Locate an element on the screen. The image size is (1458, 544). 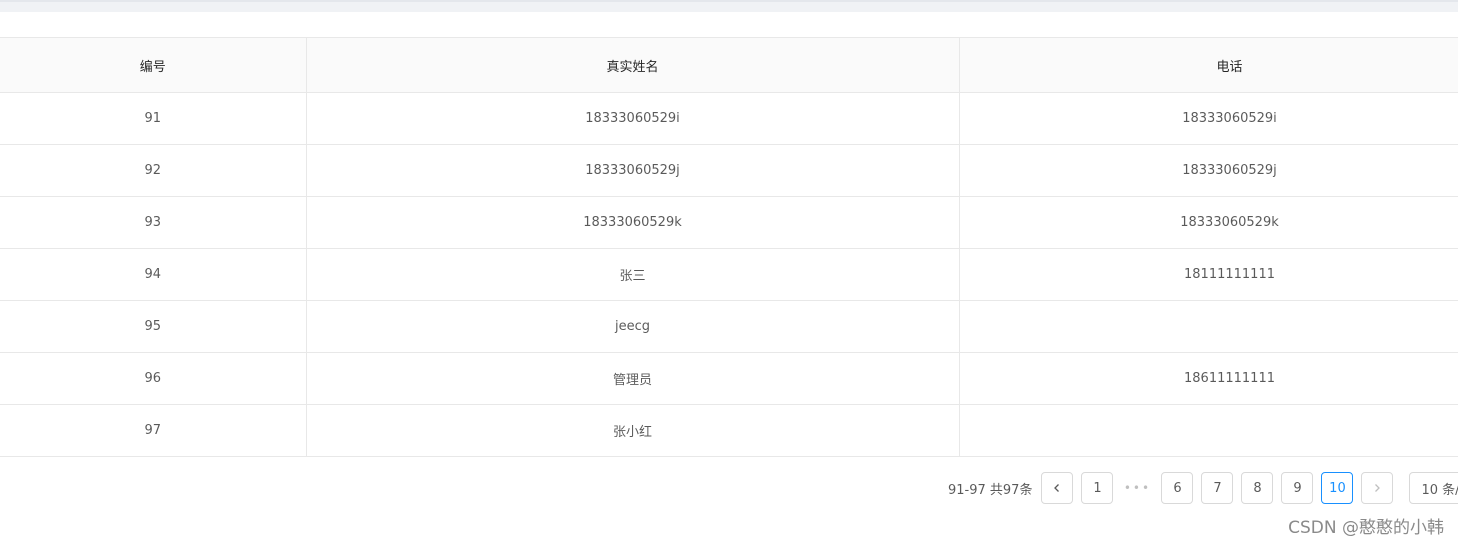
column-header-realname: 真实姓名 is located at coordinates (633, 65).